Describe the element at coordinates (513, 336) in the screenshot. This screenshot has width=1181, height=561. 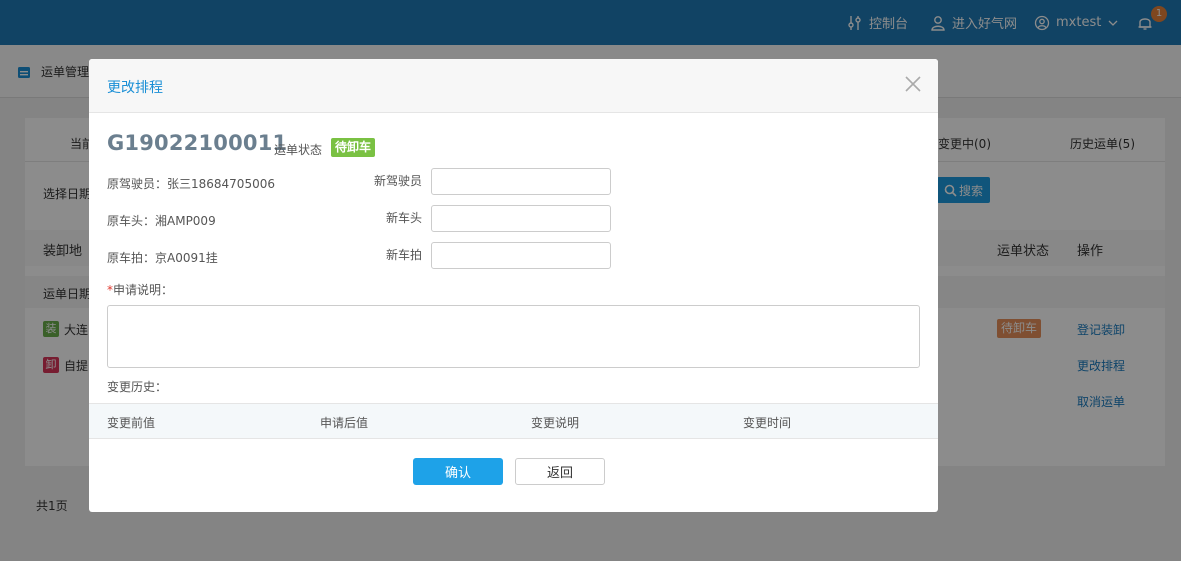
I see `reason-textarea` at that location.